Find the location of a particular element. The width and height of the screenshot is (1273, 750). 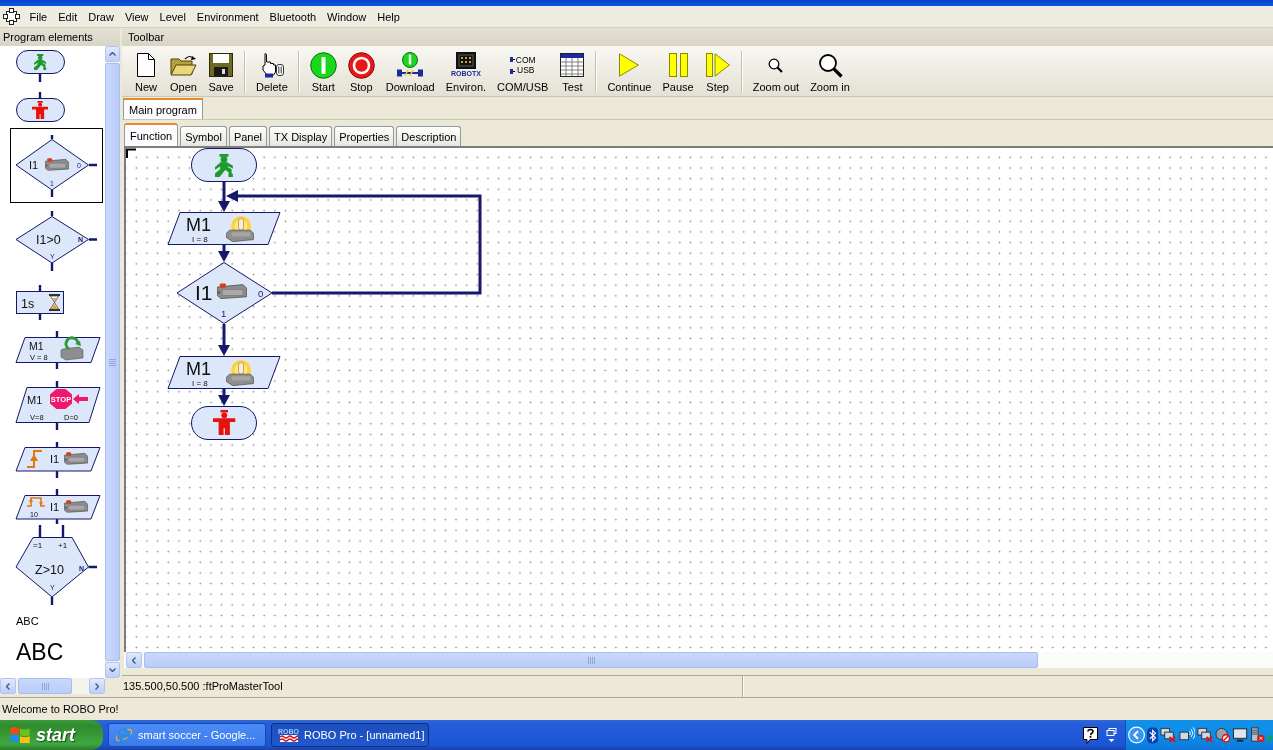

zoom-in-button: Zoom in is located at coordinates (830, 72).